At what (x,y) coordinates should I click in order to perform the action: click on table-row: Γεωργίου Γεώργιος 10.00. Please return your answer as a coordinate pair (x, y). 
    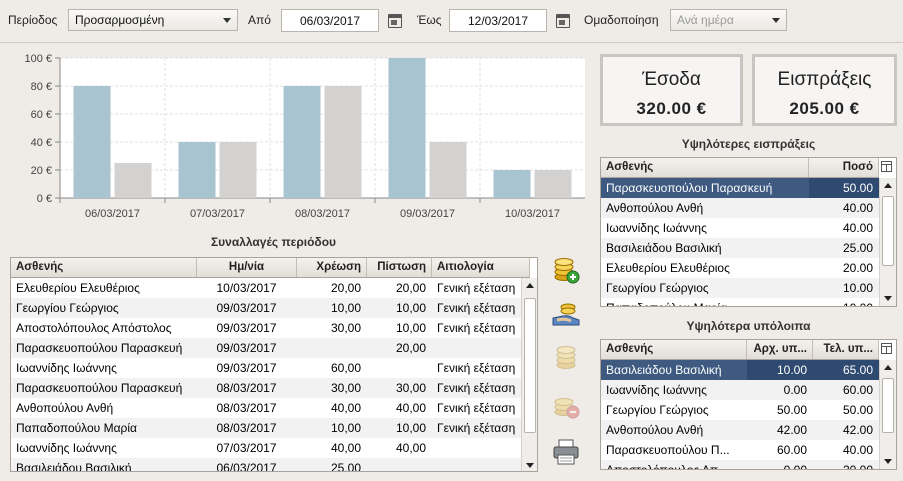
    Looking at the image, I should click on (740, 288).